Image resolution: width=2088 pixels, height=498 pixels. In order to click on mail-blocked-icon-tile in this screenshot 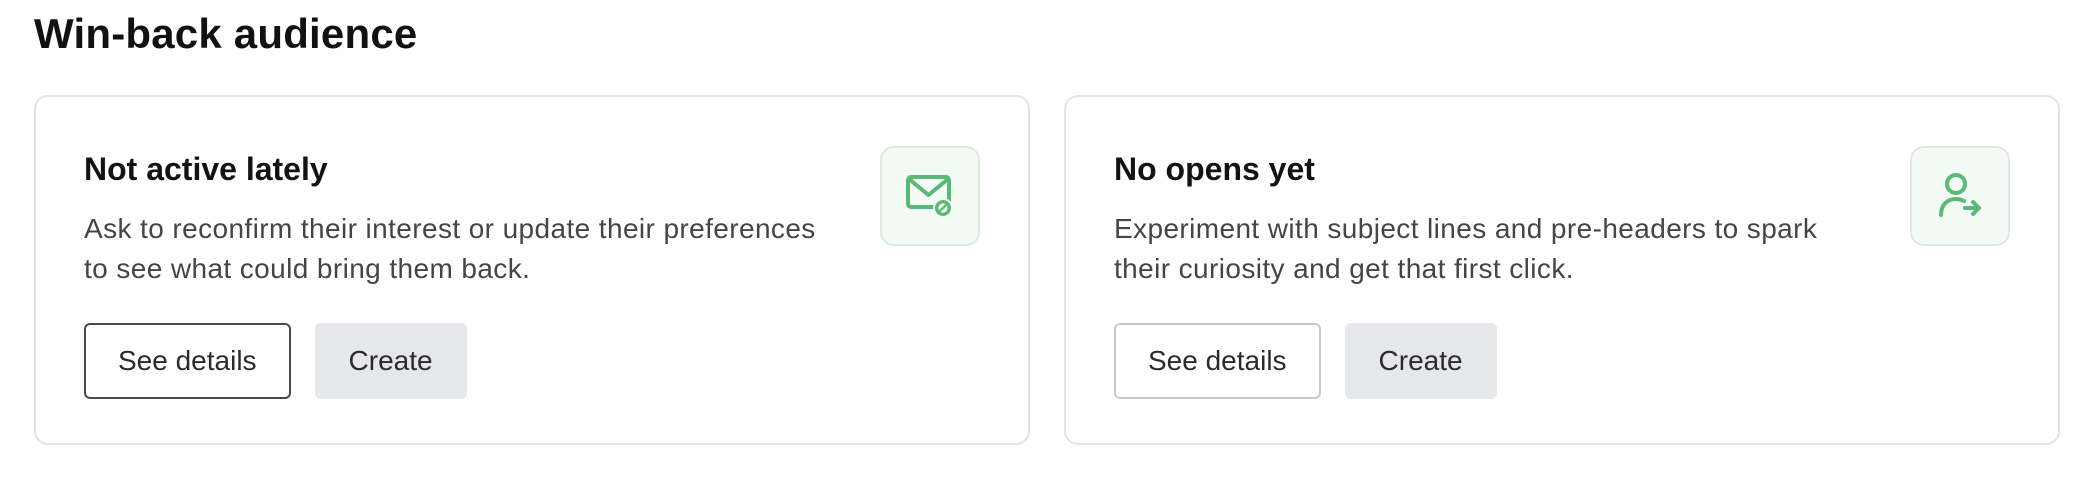, I will do `click(930, 196)`.